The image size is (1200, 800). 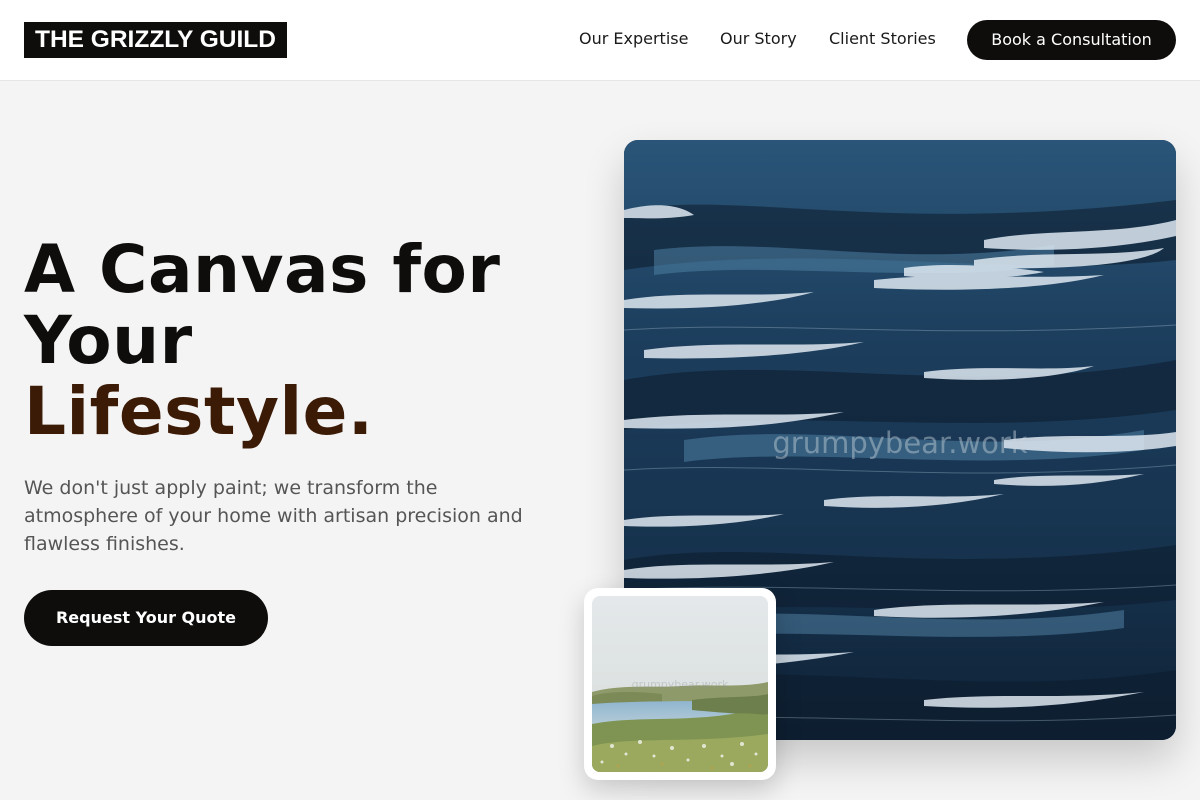 What do you see at coordinates (155, 40) in the screenshot?
I see `site-logo: THE GRIZZLY GUILD` at bounding box center [155, 40].